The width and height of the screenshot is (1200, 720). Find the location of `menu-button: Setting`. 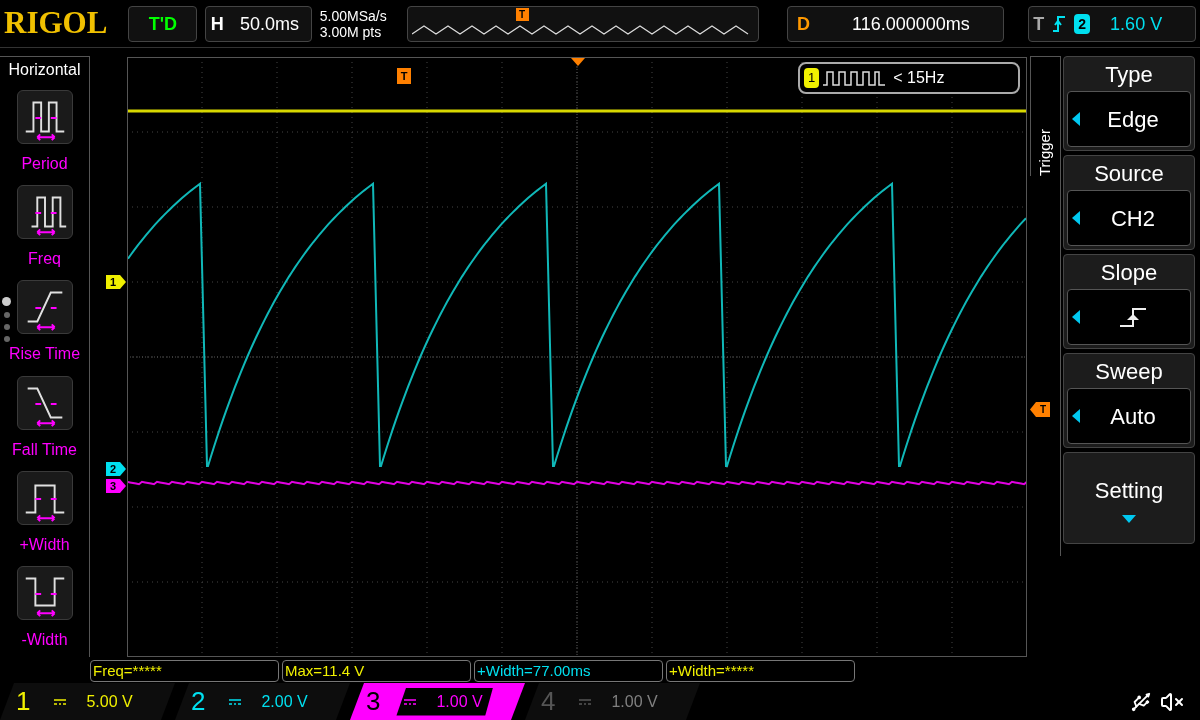

menu-button: Setting is located at coordinates (1129, 498).